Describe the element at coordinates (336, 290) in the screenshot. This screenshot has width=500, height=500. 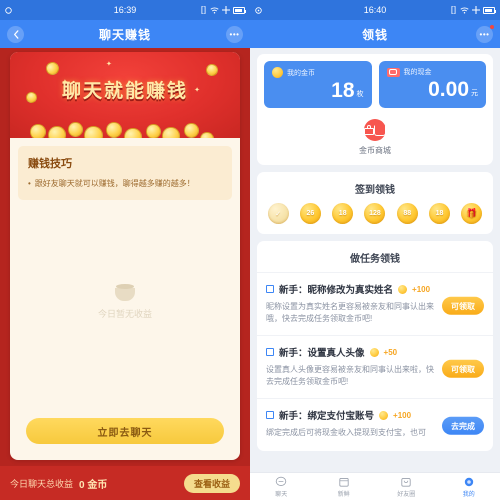
I see `task-title: 新手：昵称修改为真实姓名` at that location.